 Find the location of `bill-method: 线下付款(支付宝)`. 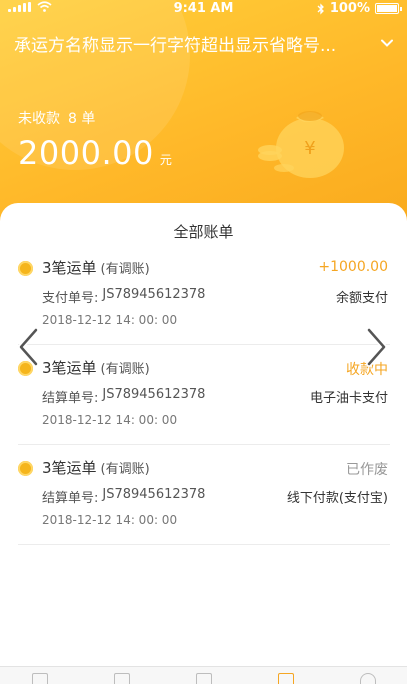

bill-method: 线下付款(支付宝) is located at coordinates (337, 498).